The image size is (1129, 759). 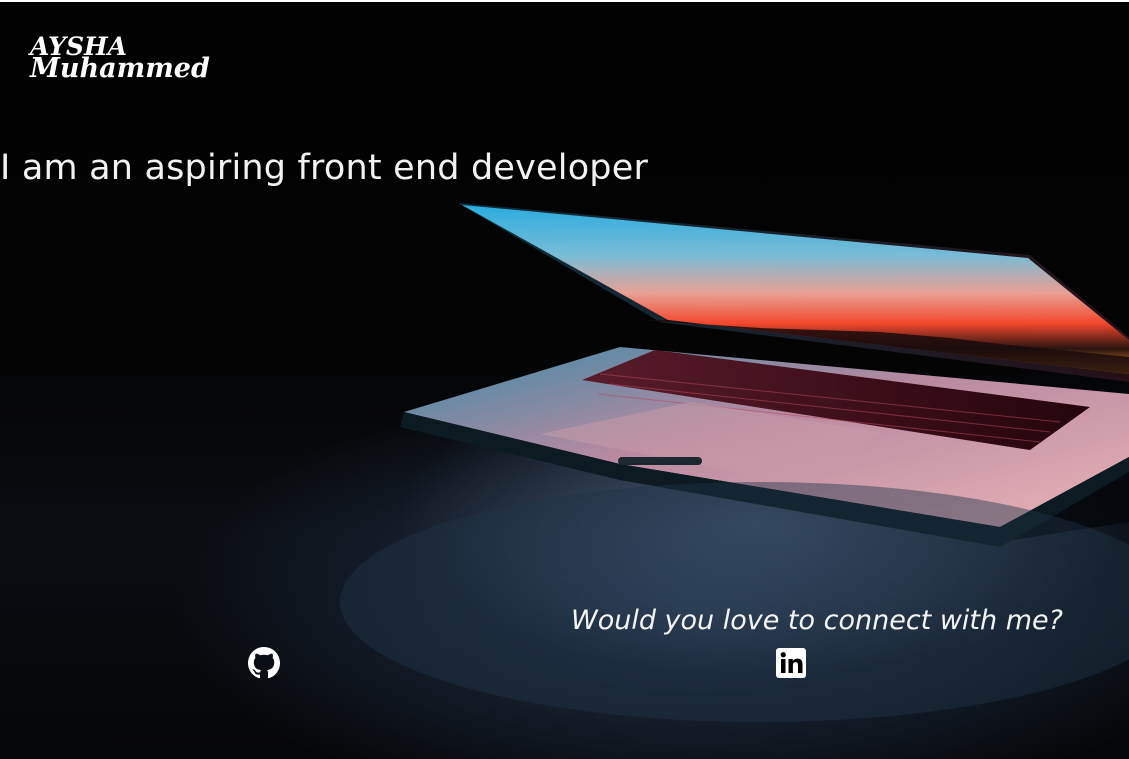 I want to click on connect-prompt: Would you love to connect with me?, so click(x=817, y=620).